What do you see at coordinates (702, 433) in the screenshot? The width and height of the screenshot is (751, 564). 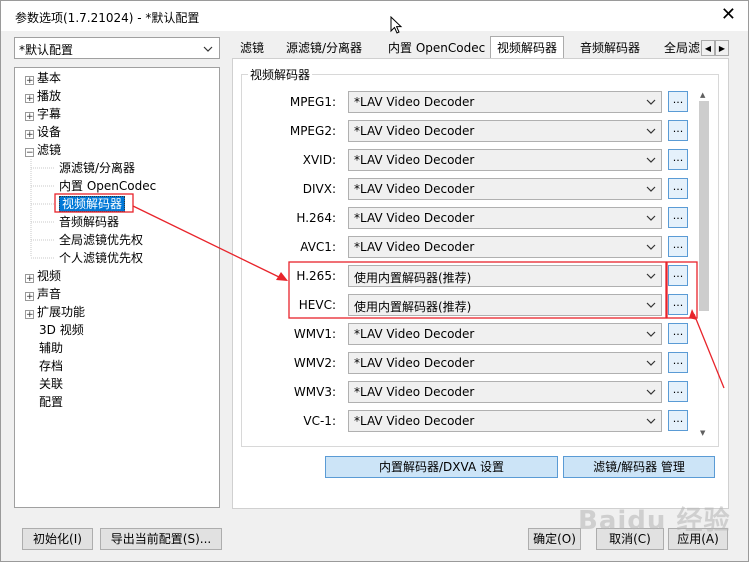 I see `scroll-down-icon: ▼` at bounding box center [702, 433].